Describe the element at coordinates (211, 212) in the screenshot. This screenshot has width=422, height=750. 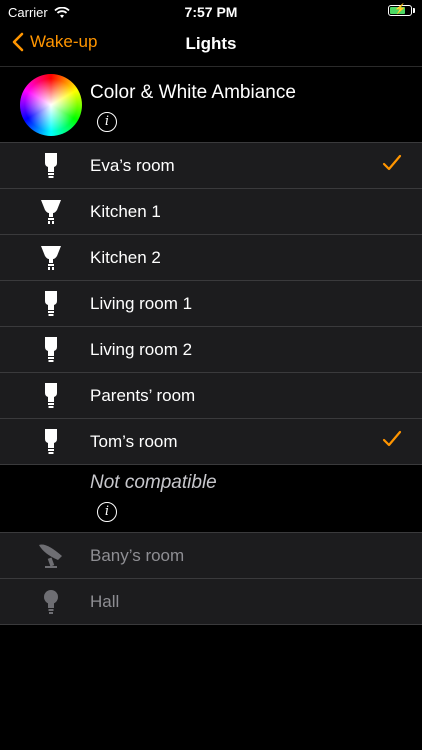
I see `light-row-kitchen-1: Kitchen 1` at that location.